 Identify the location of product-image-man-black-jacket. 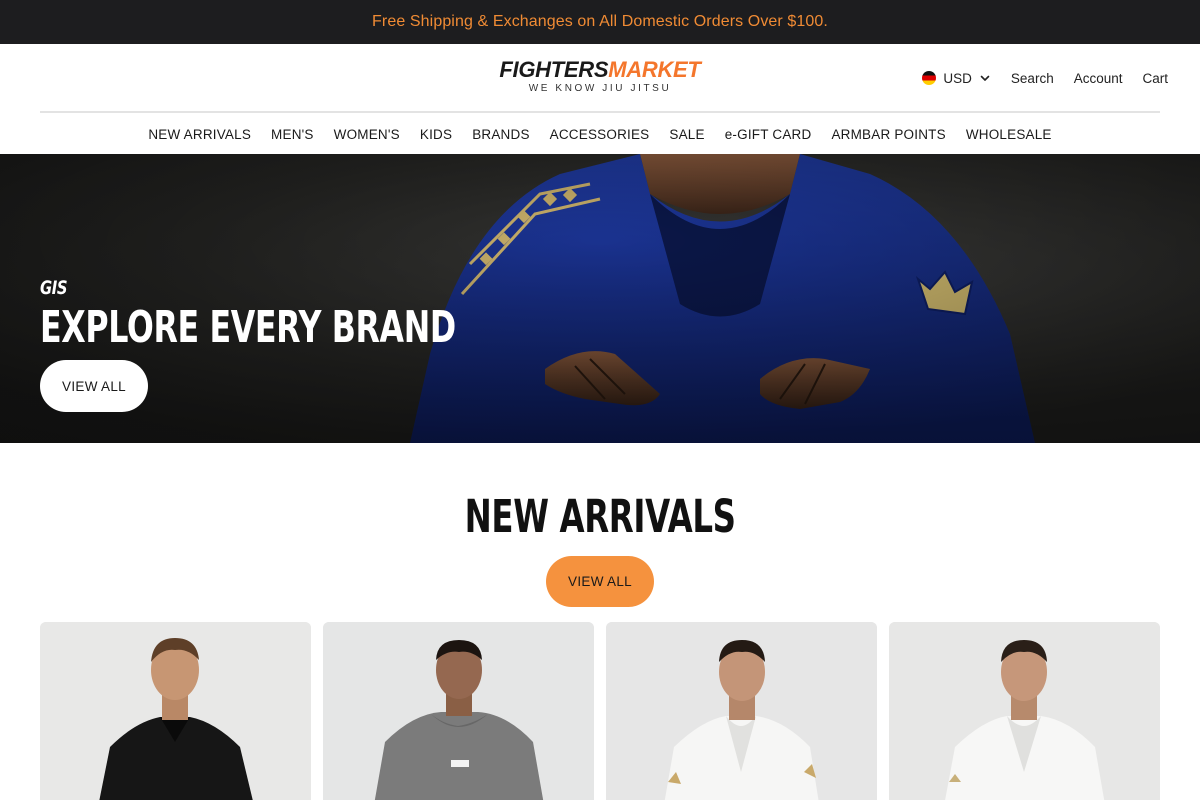
(175, 711).